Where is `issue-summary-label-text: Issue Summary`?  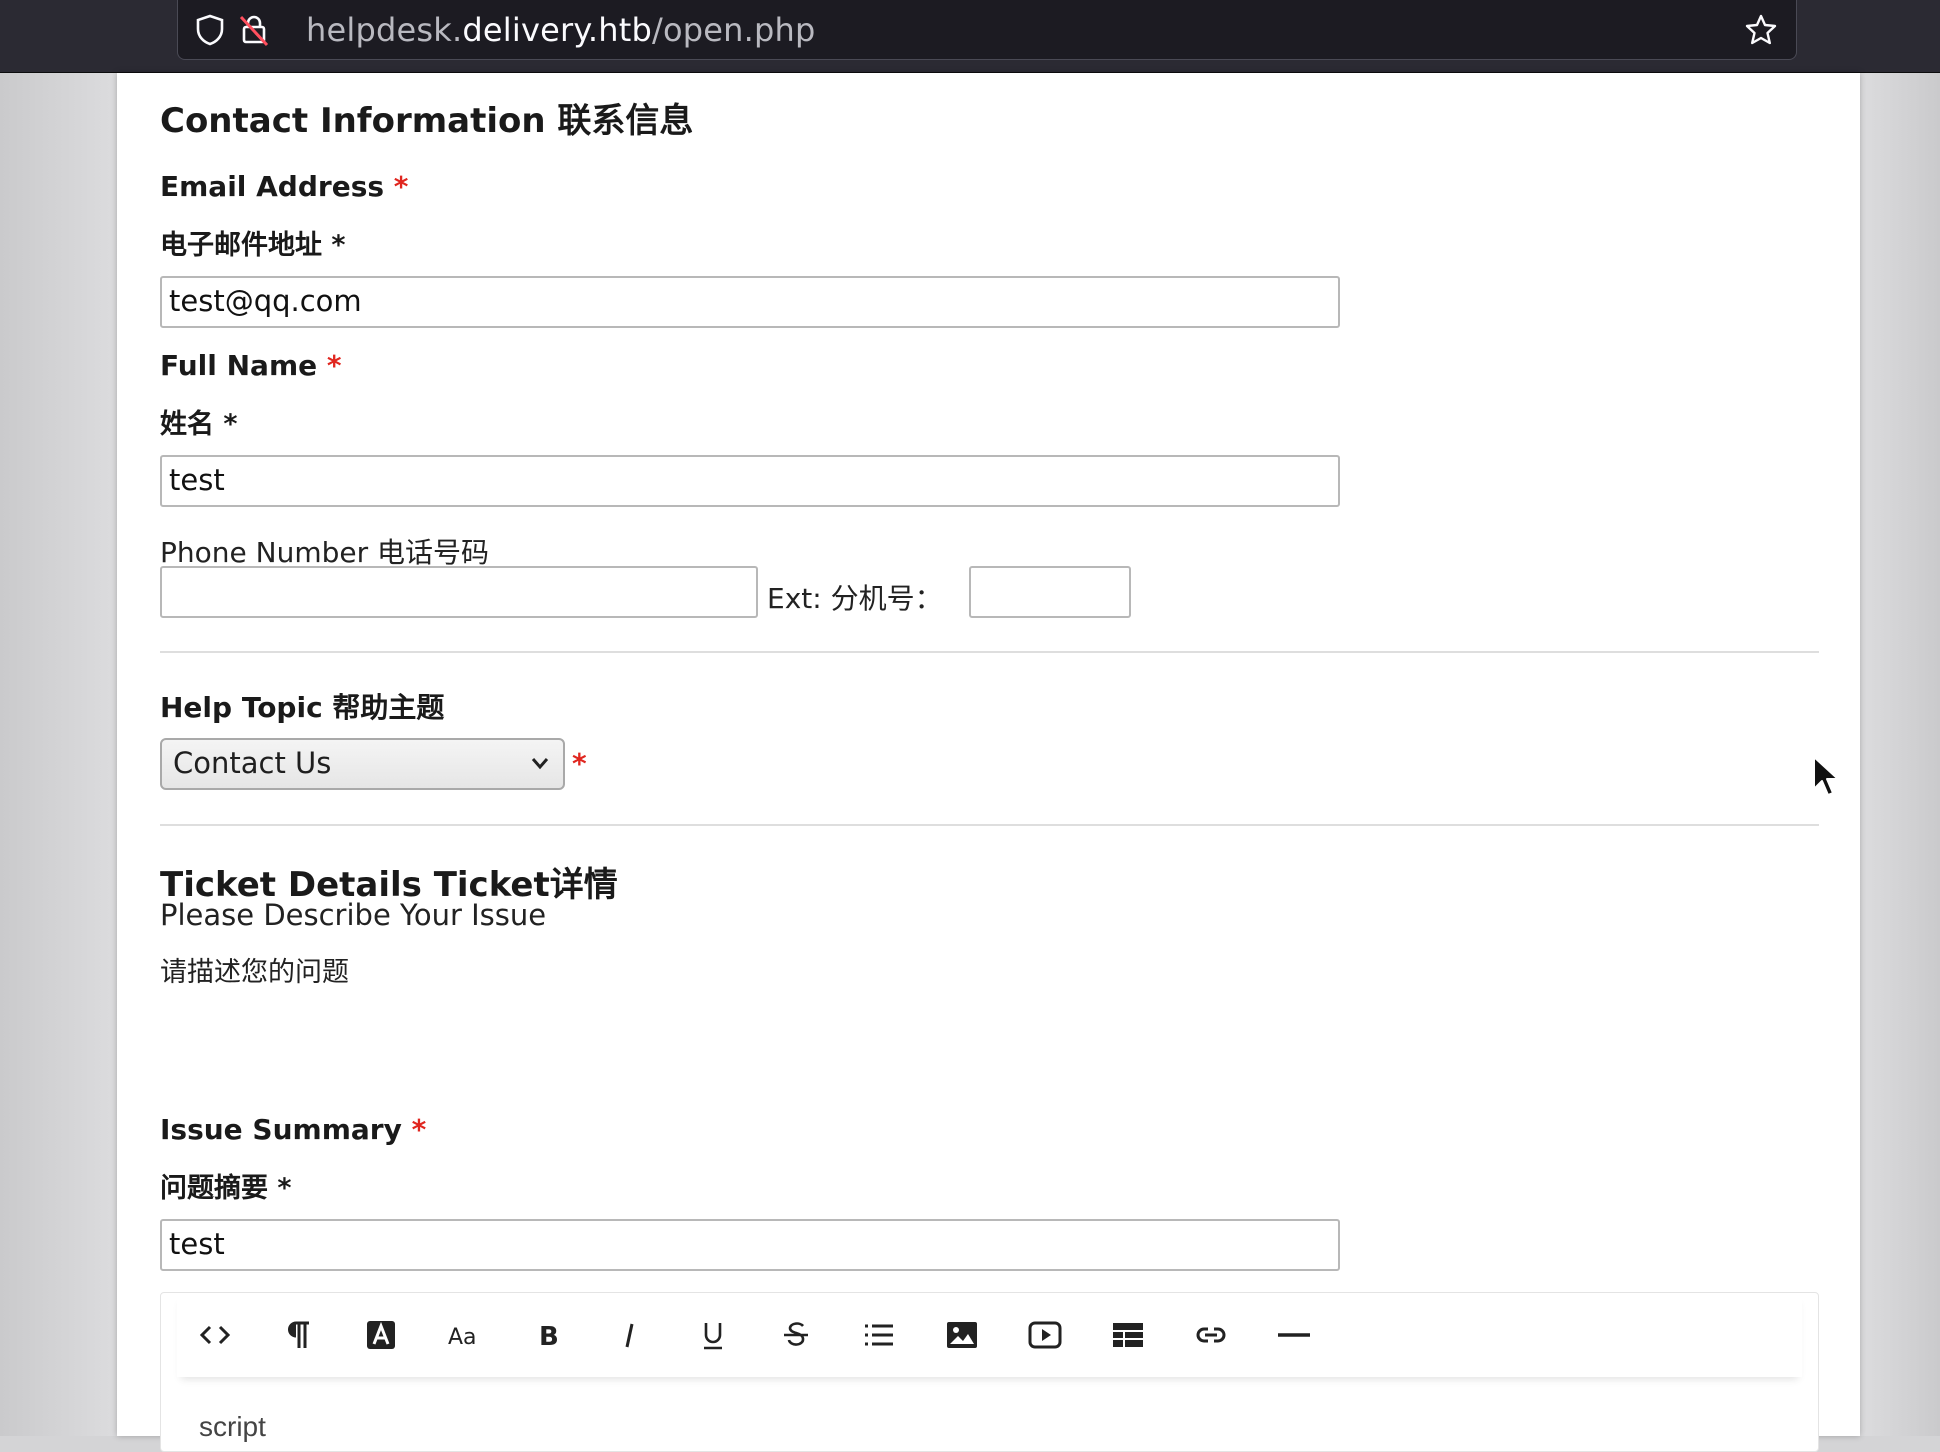 issue-summary-label-text: Issue Summary is located at coordinates (281, 1129).